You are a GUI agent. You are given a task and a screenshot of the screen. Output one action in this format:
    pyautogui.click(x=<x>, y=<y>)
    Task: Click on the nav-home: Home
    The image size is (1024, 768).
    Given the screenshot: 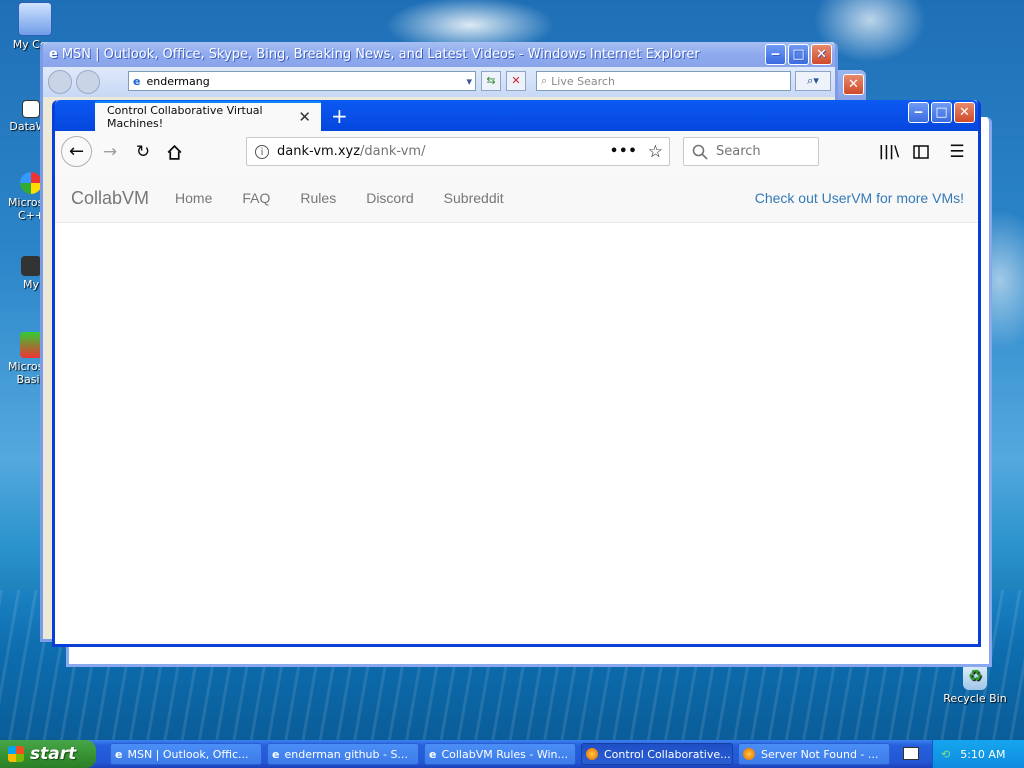 What is the action you would take?
    pyautogui.click(x=193, y=198)
    